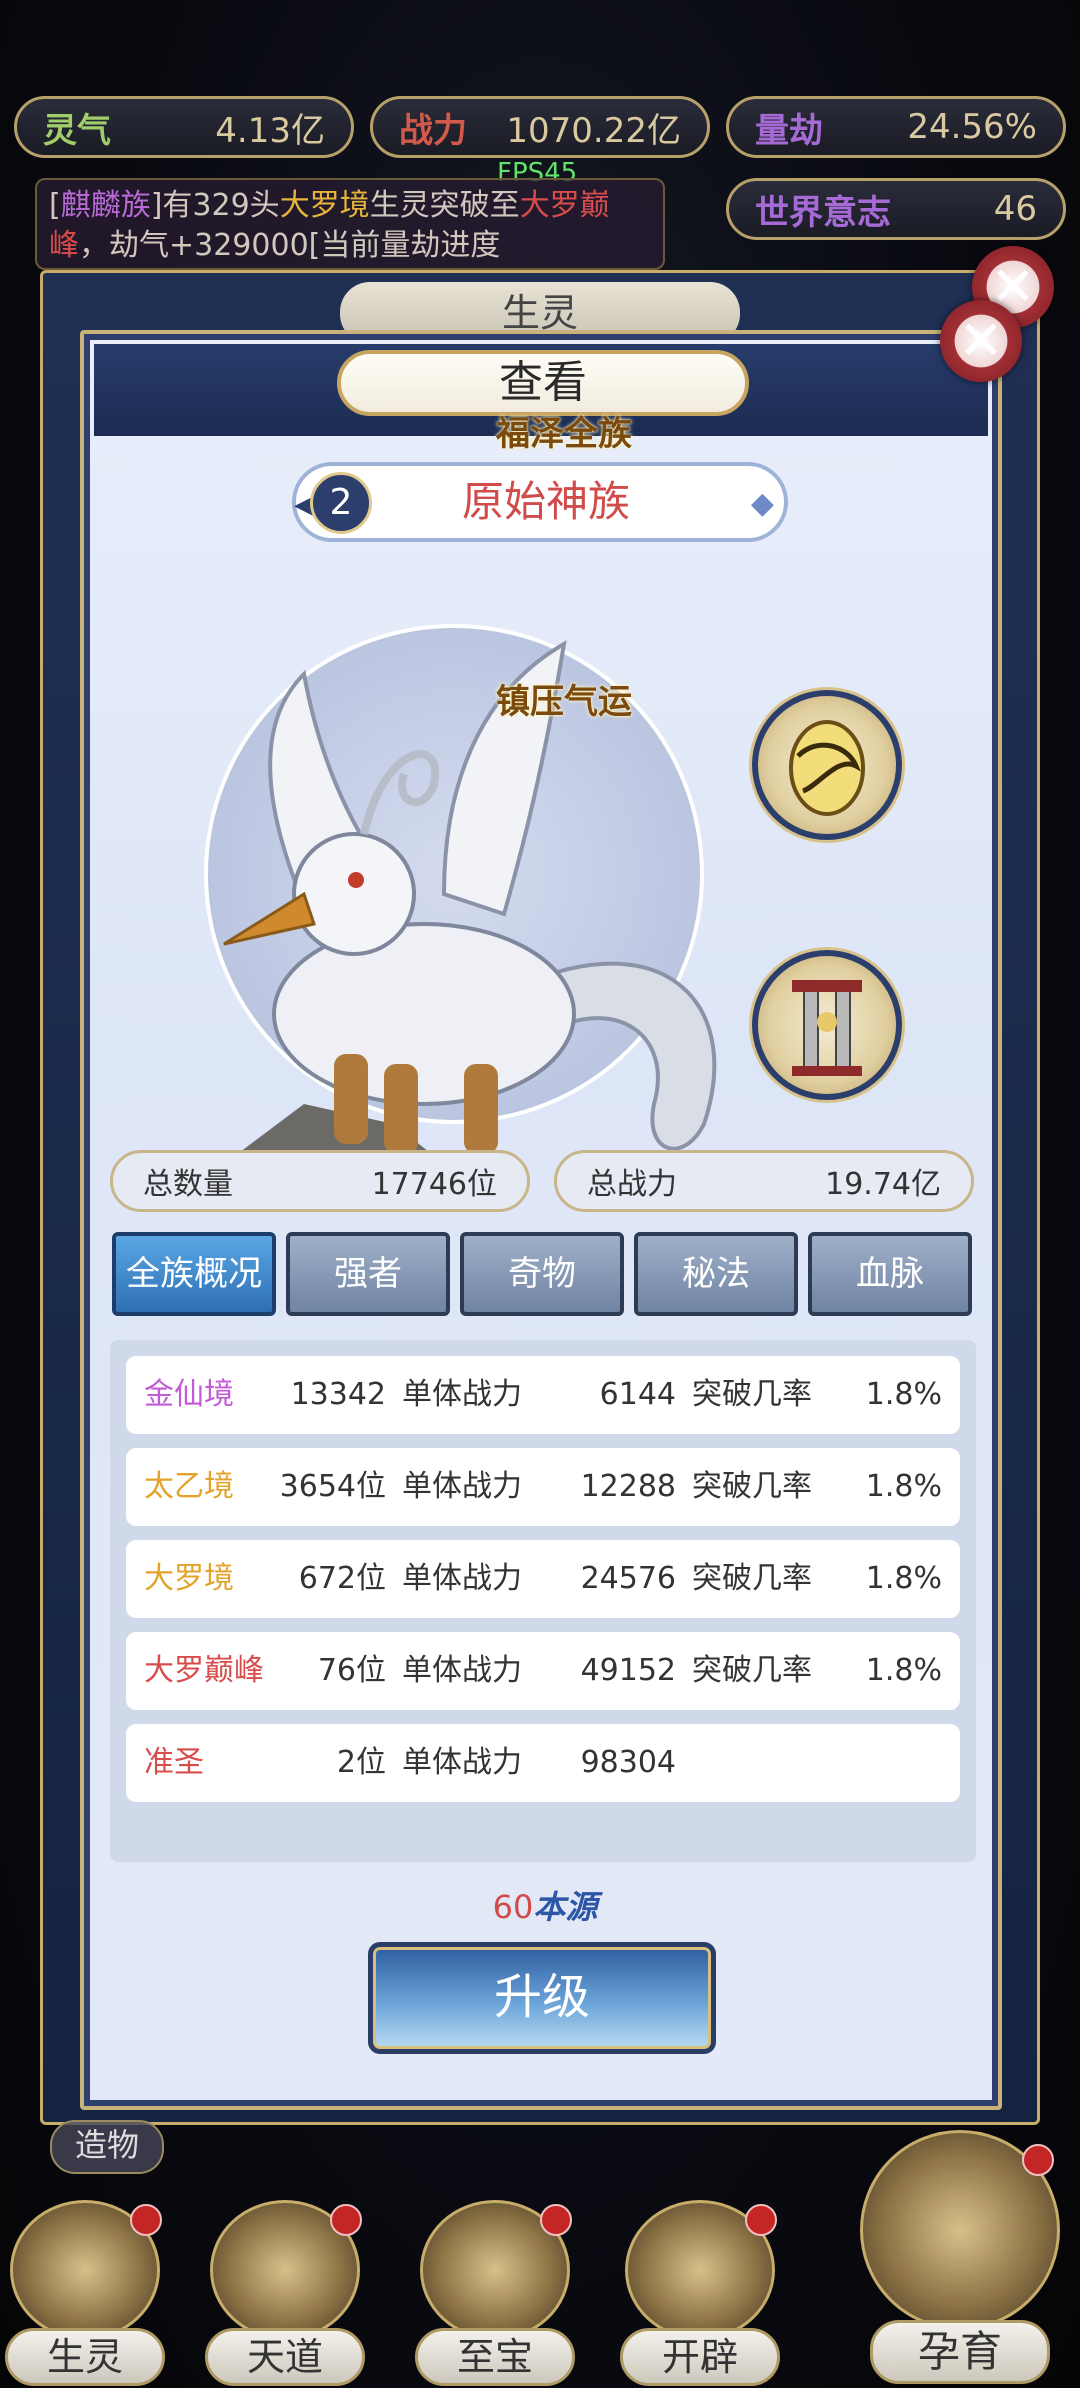 The height and width of the screenshot is (2388, 1080). I want to click on row-count: 2位, so click(361, 1762).